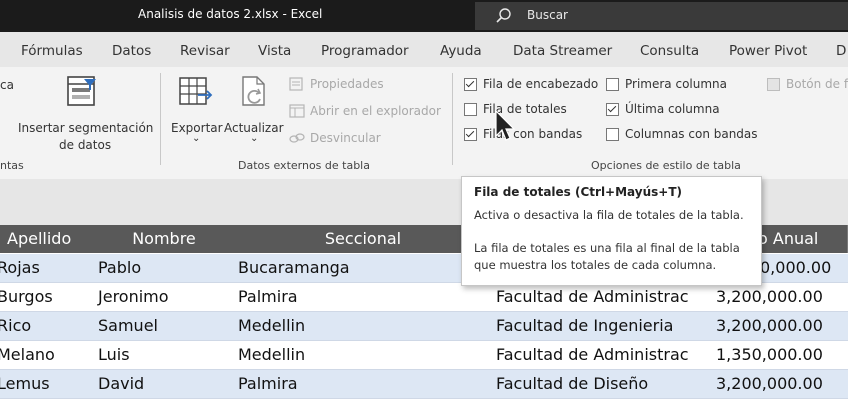  Describe the element at coordinates (304, 165) in the screenshot. I see `group-label-external: Datos externos de tabla` at that location.